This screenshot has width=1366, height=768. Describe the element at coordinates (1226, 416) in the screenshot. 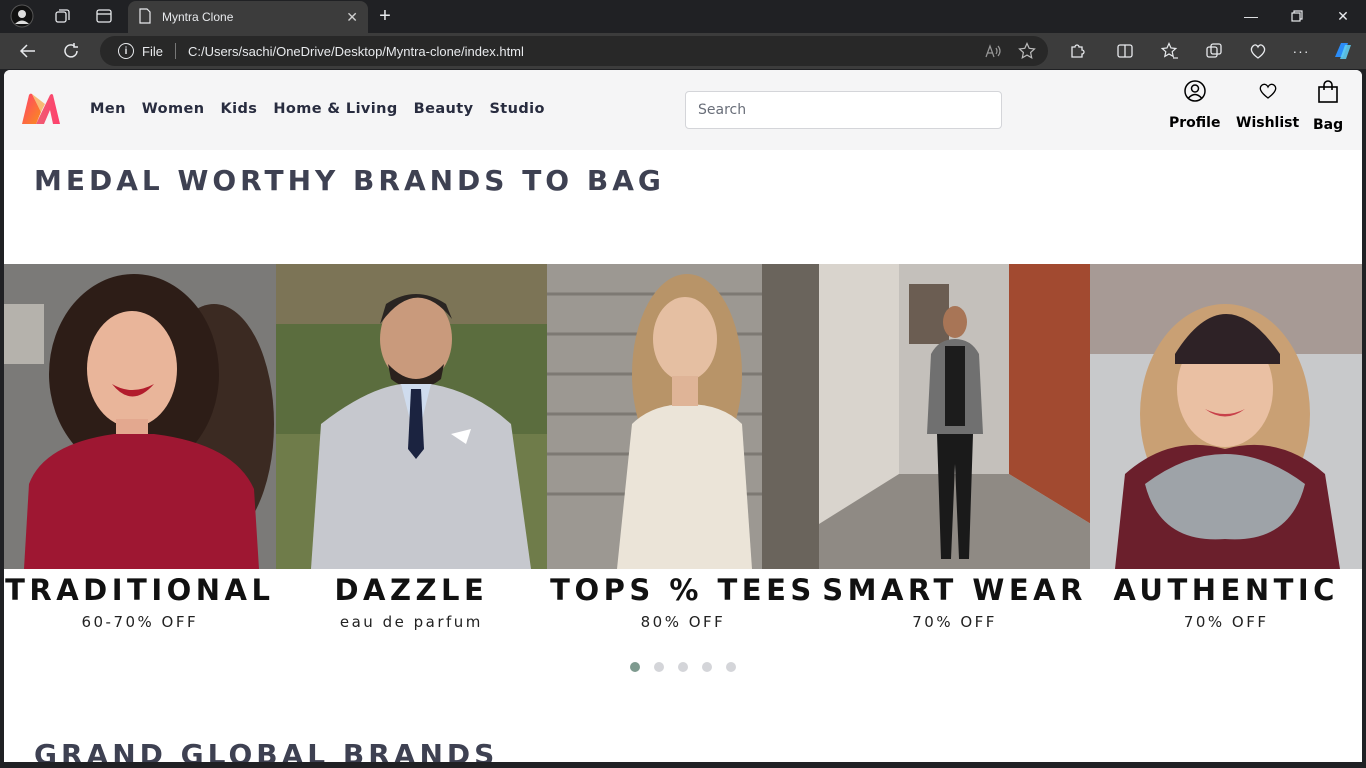

I see `banner-photo-woman-beanie` at that location.